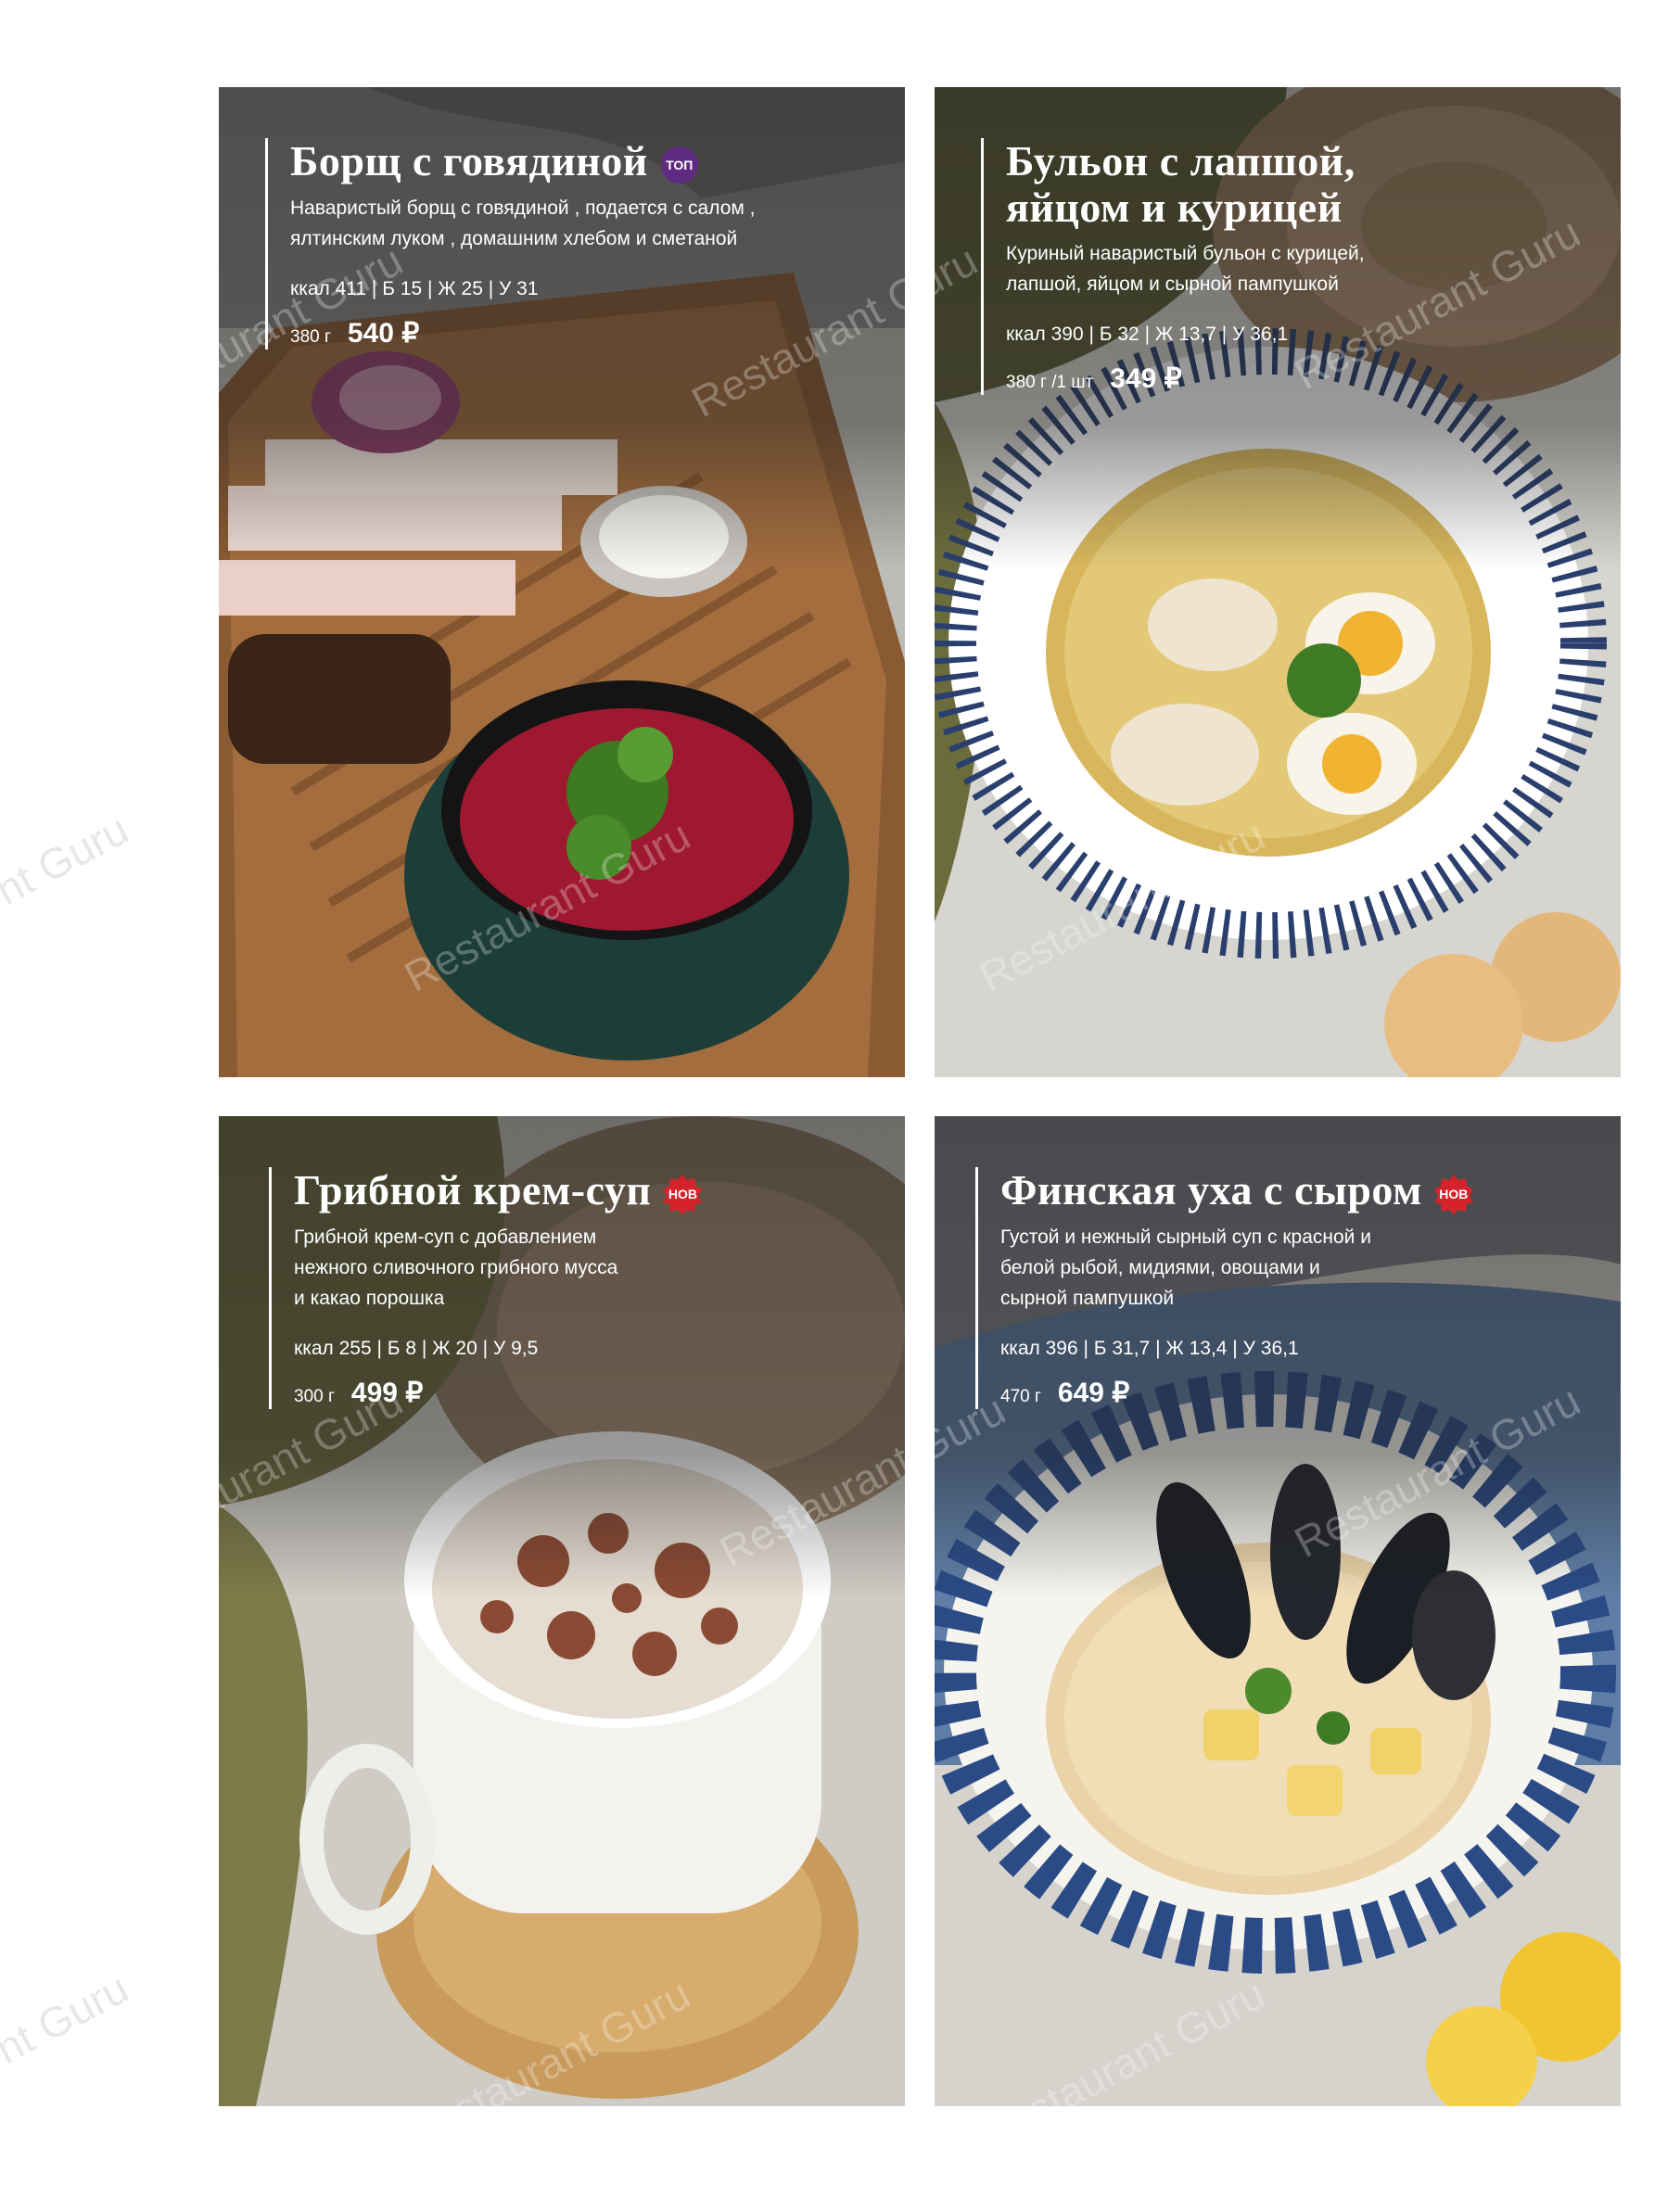  I want to click on top-badge: ТОП, so click(679, 165).